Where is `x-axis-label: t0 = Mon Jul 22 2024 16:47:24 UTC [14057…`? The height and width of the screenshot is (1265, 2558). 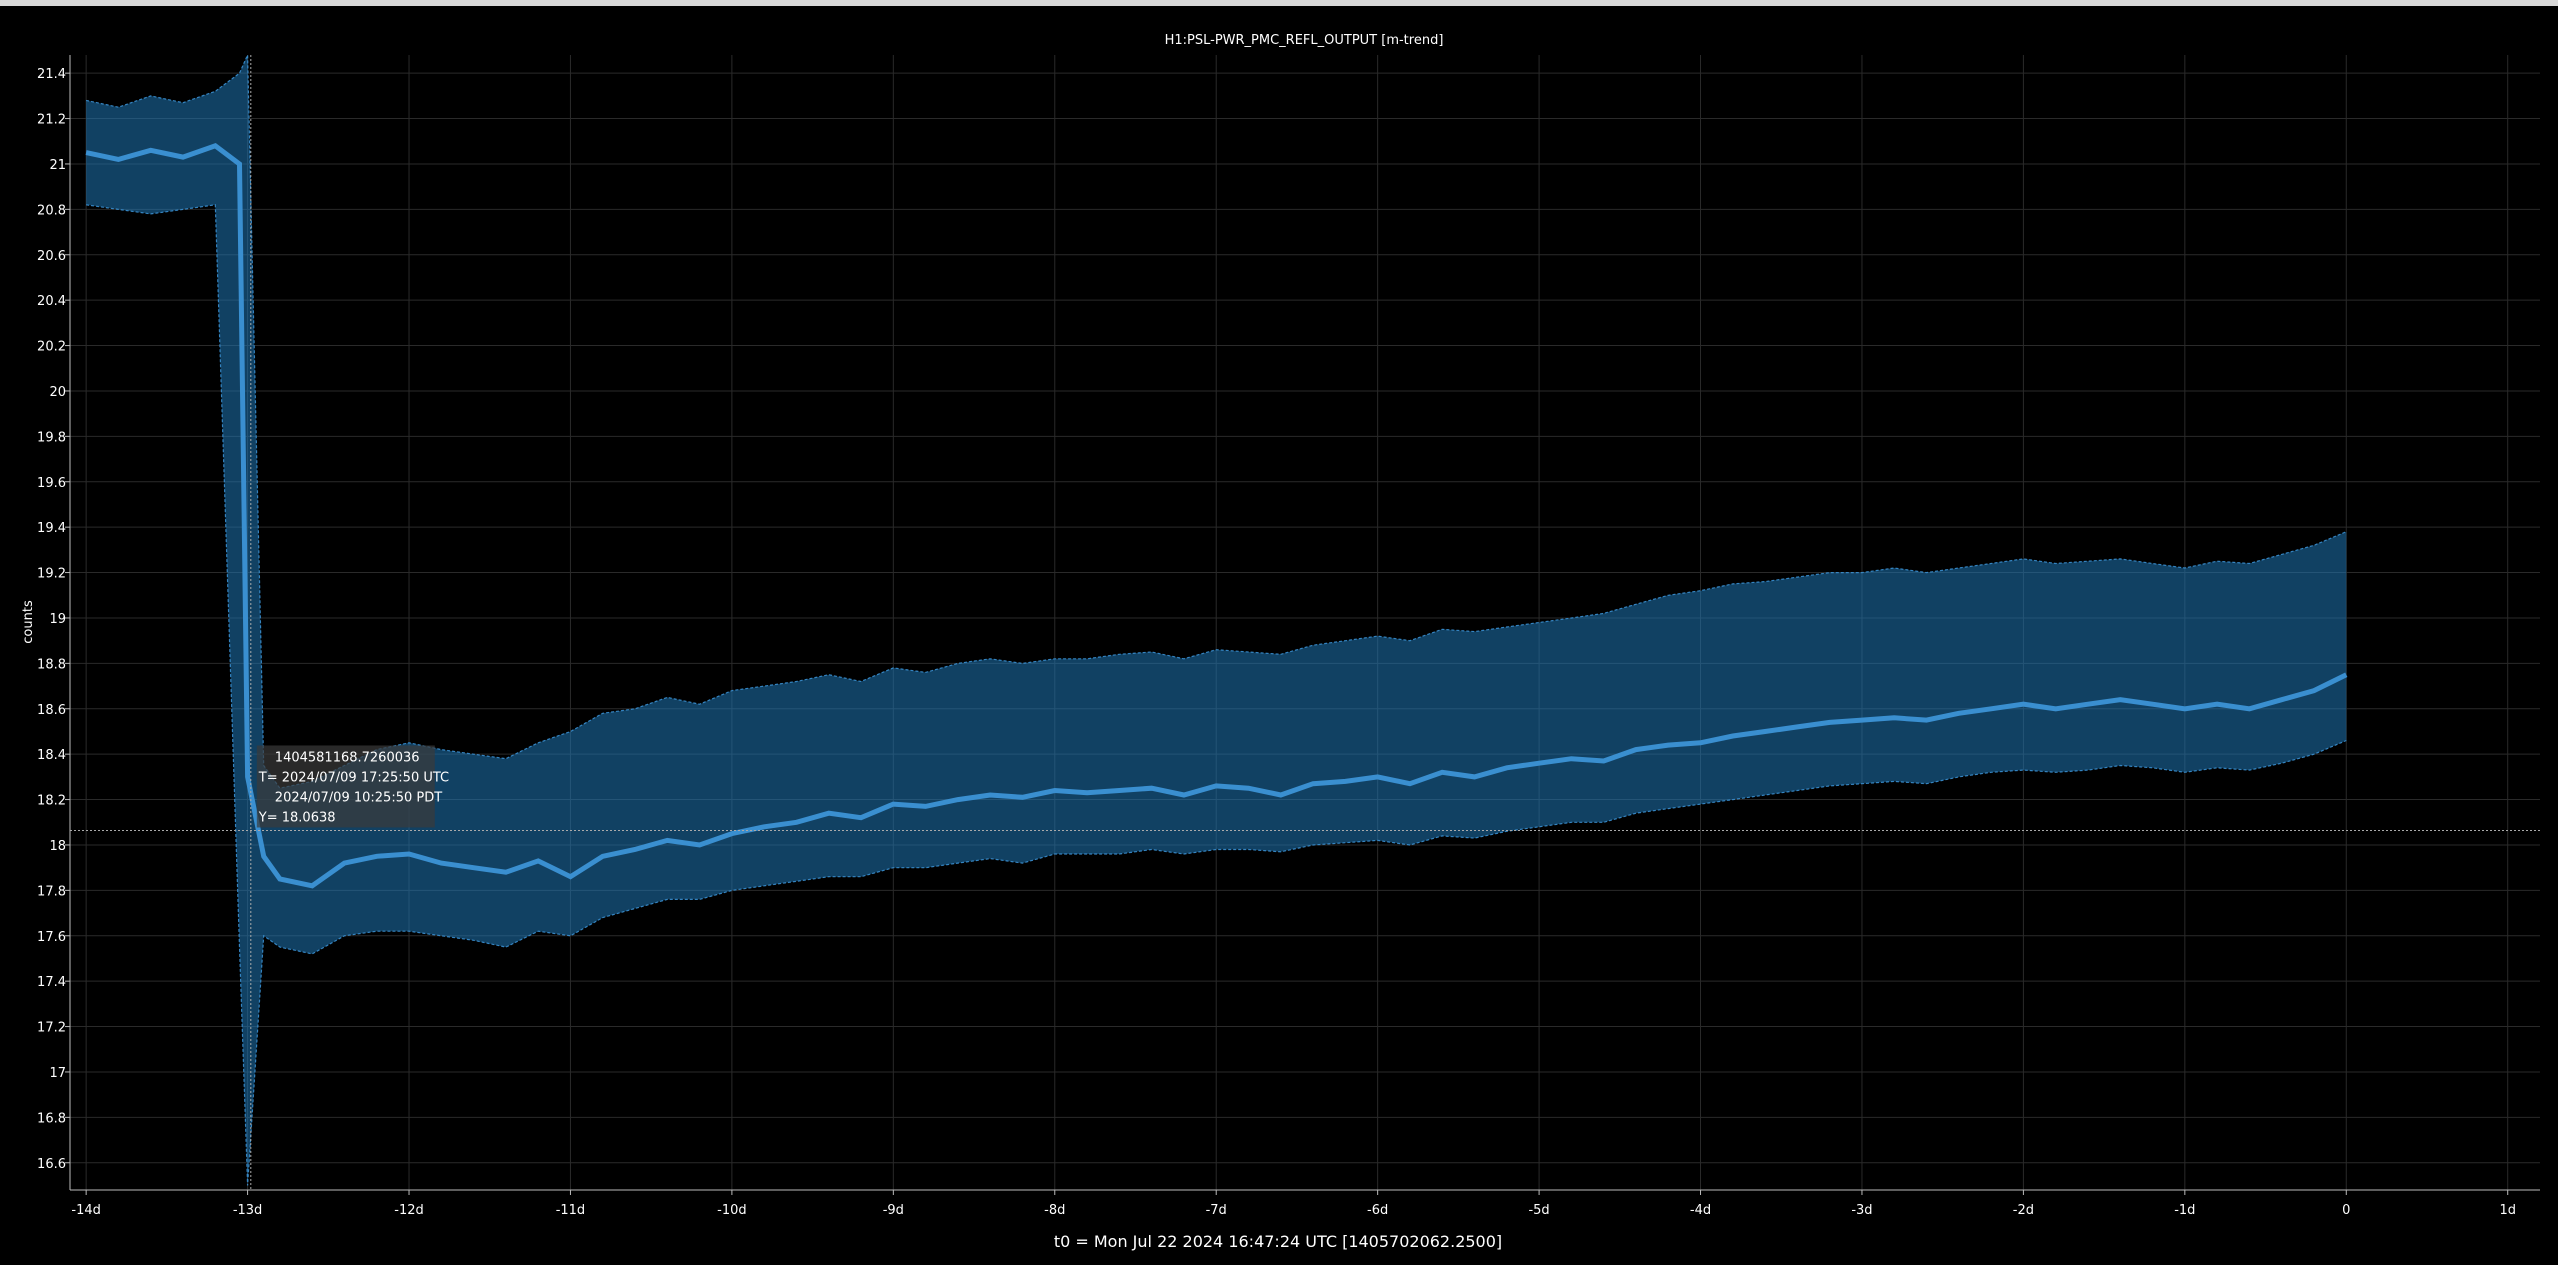 x-axis-label: t0 = Mon Jul 22 2024 16:47:24 UTC [14057… is located at coordinates (1278, 1241).